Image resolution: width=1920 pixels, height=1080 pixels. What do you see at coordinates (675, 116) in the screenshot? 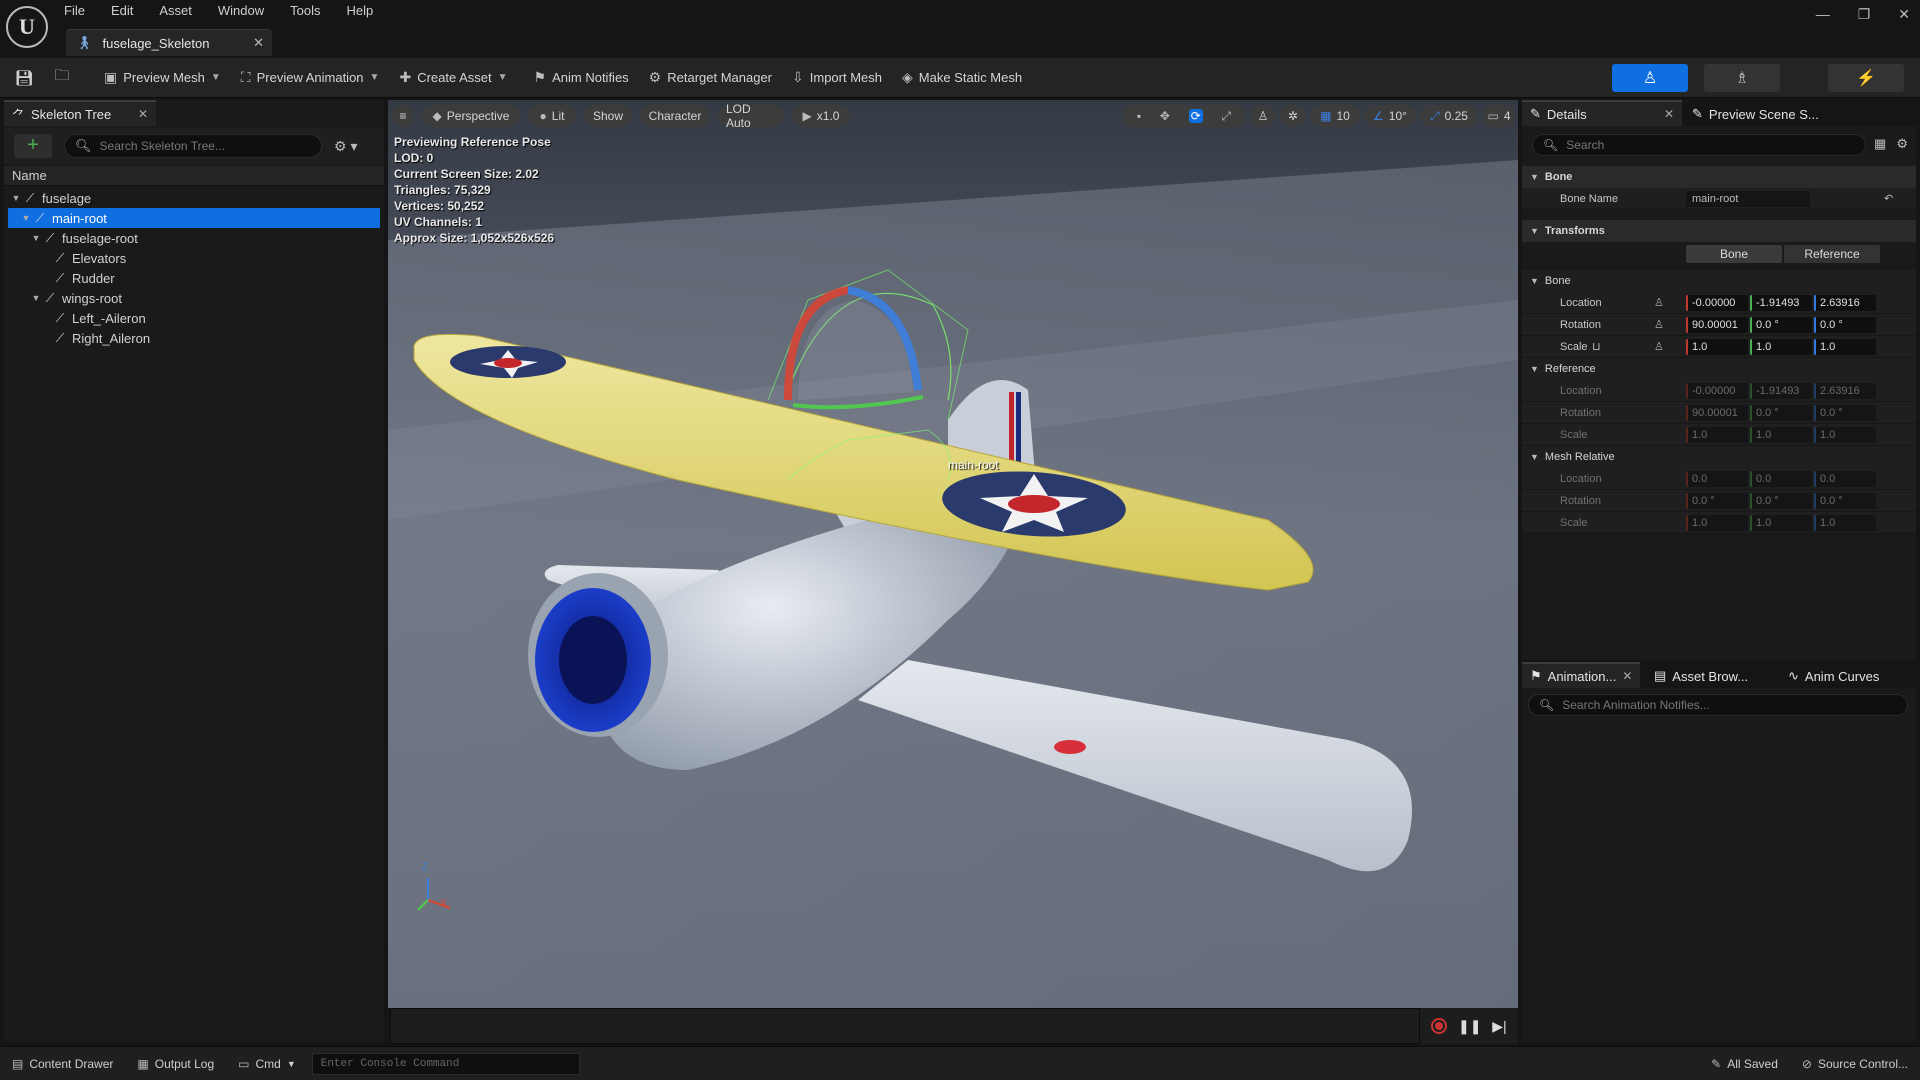
I see `character-button: Character` at bounding box center [675, 116].